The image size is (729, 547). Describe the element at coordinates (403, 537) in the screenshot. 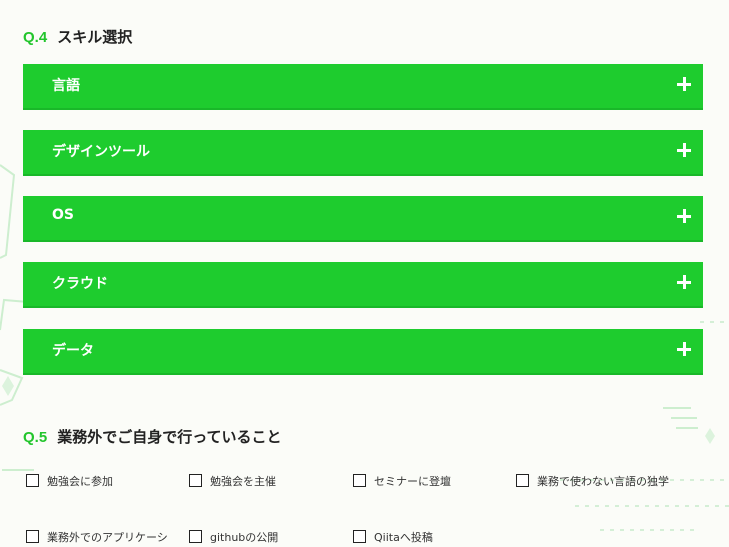

I see `checkbox-label: Qiitaへ投稿` at that location.